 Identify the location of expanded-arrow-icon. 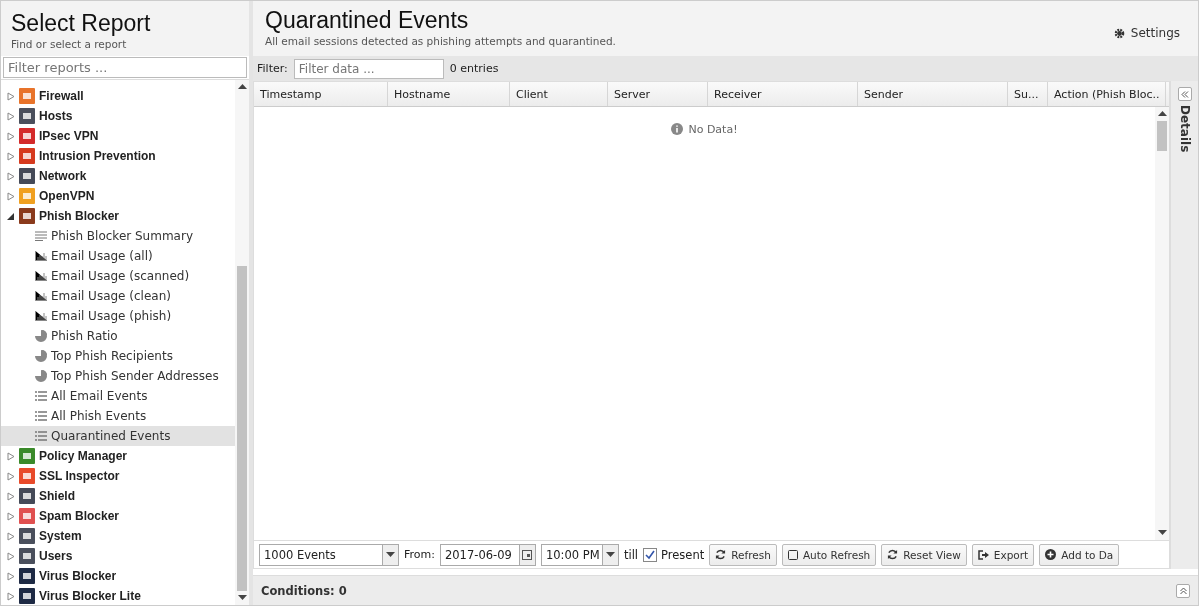
(11, 216).